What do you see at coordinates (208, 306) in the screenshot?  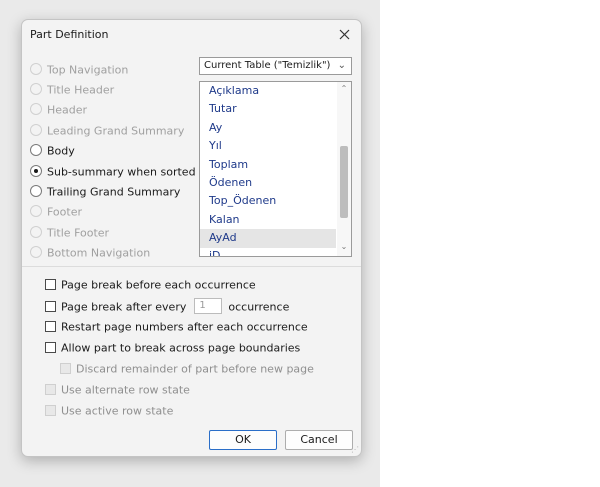 I see `occurrence-count-field: 1` at bounding box center [208, 306].